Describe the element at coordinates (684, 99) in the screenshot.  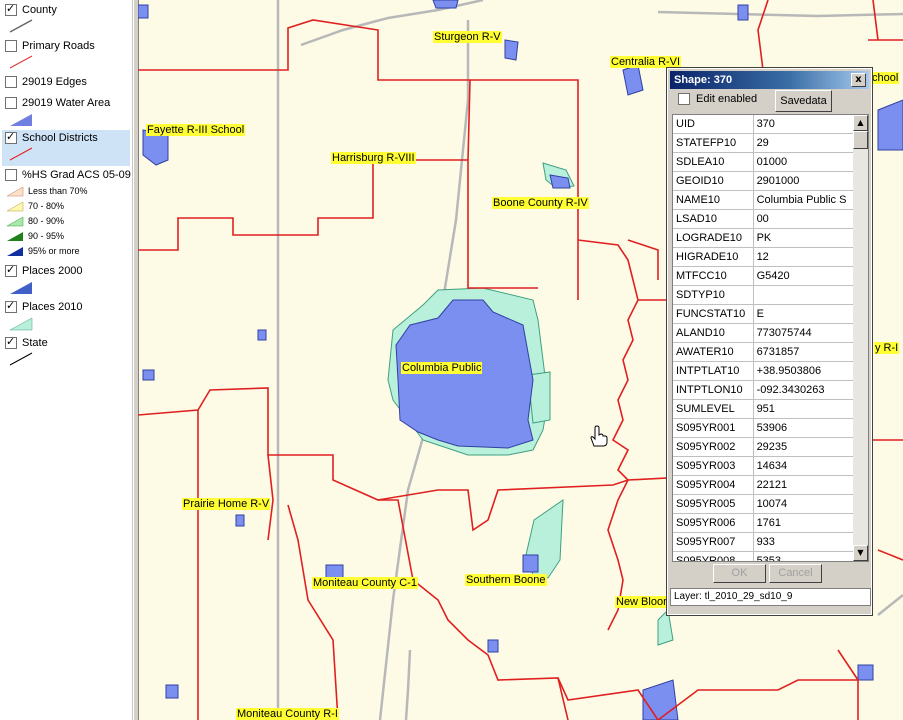
I see `edit-enabled-checkbox` at that location.